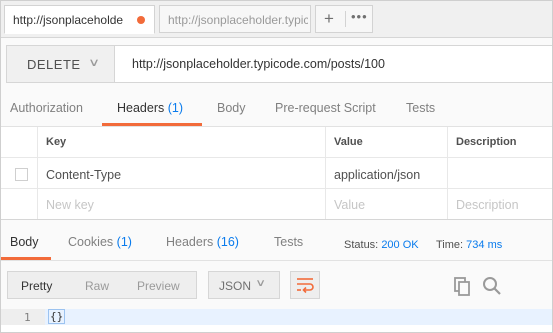 This screenshot has width=553, height=333. I want to click on response-tab-tests: Tests, so click(288, 242).